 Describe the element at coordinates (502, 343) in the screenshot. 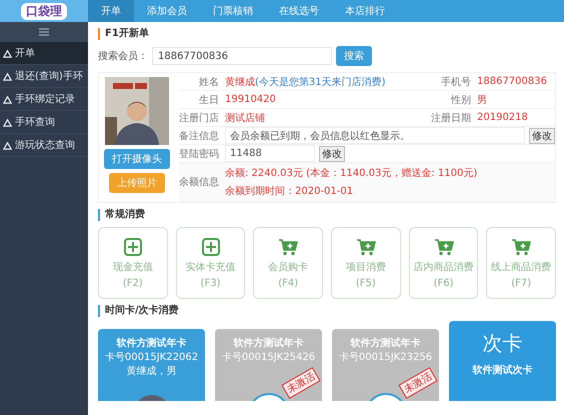

I see `card-title: 次卡` at that location.